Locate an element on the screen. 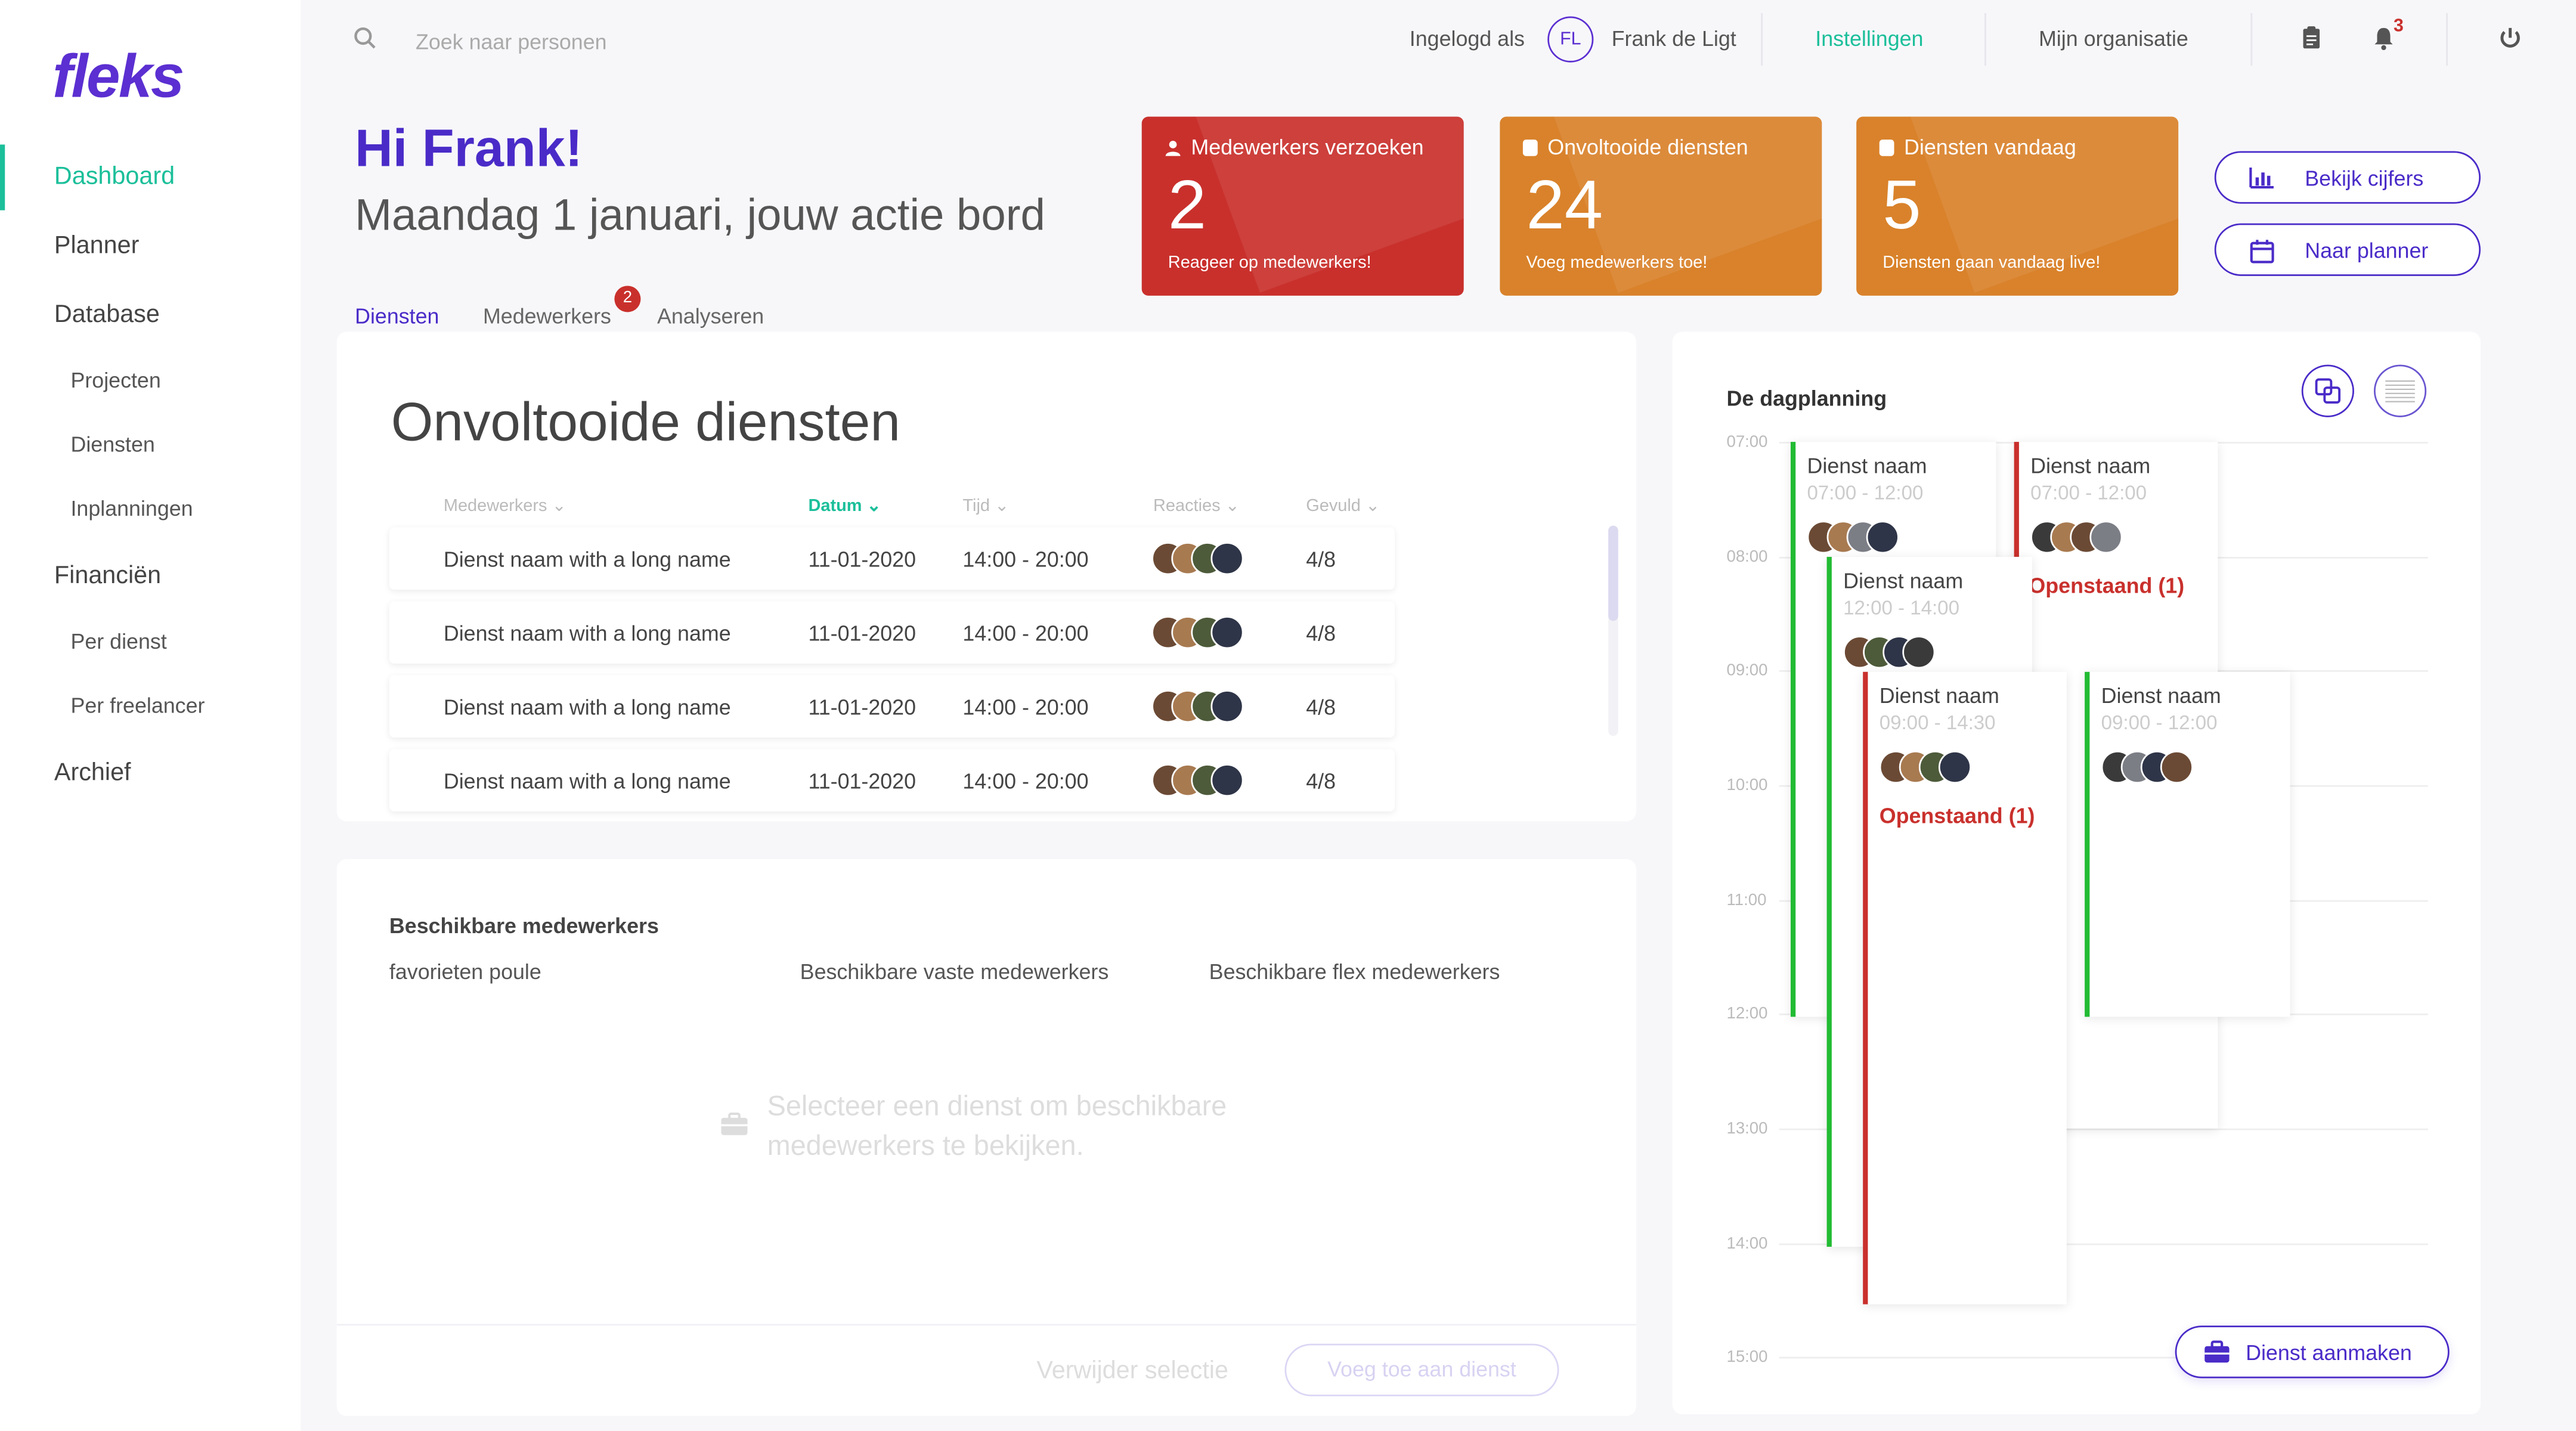 This screenshot has width=2576, height=1431. view-figures-button: Bekijk cijfers is located at coordinates (2347, 177).